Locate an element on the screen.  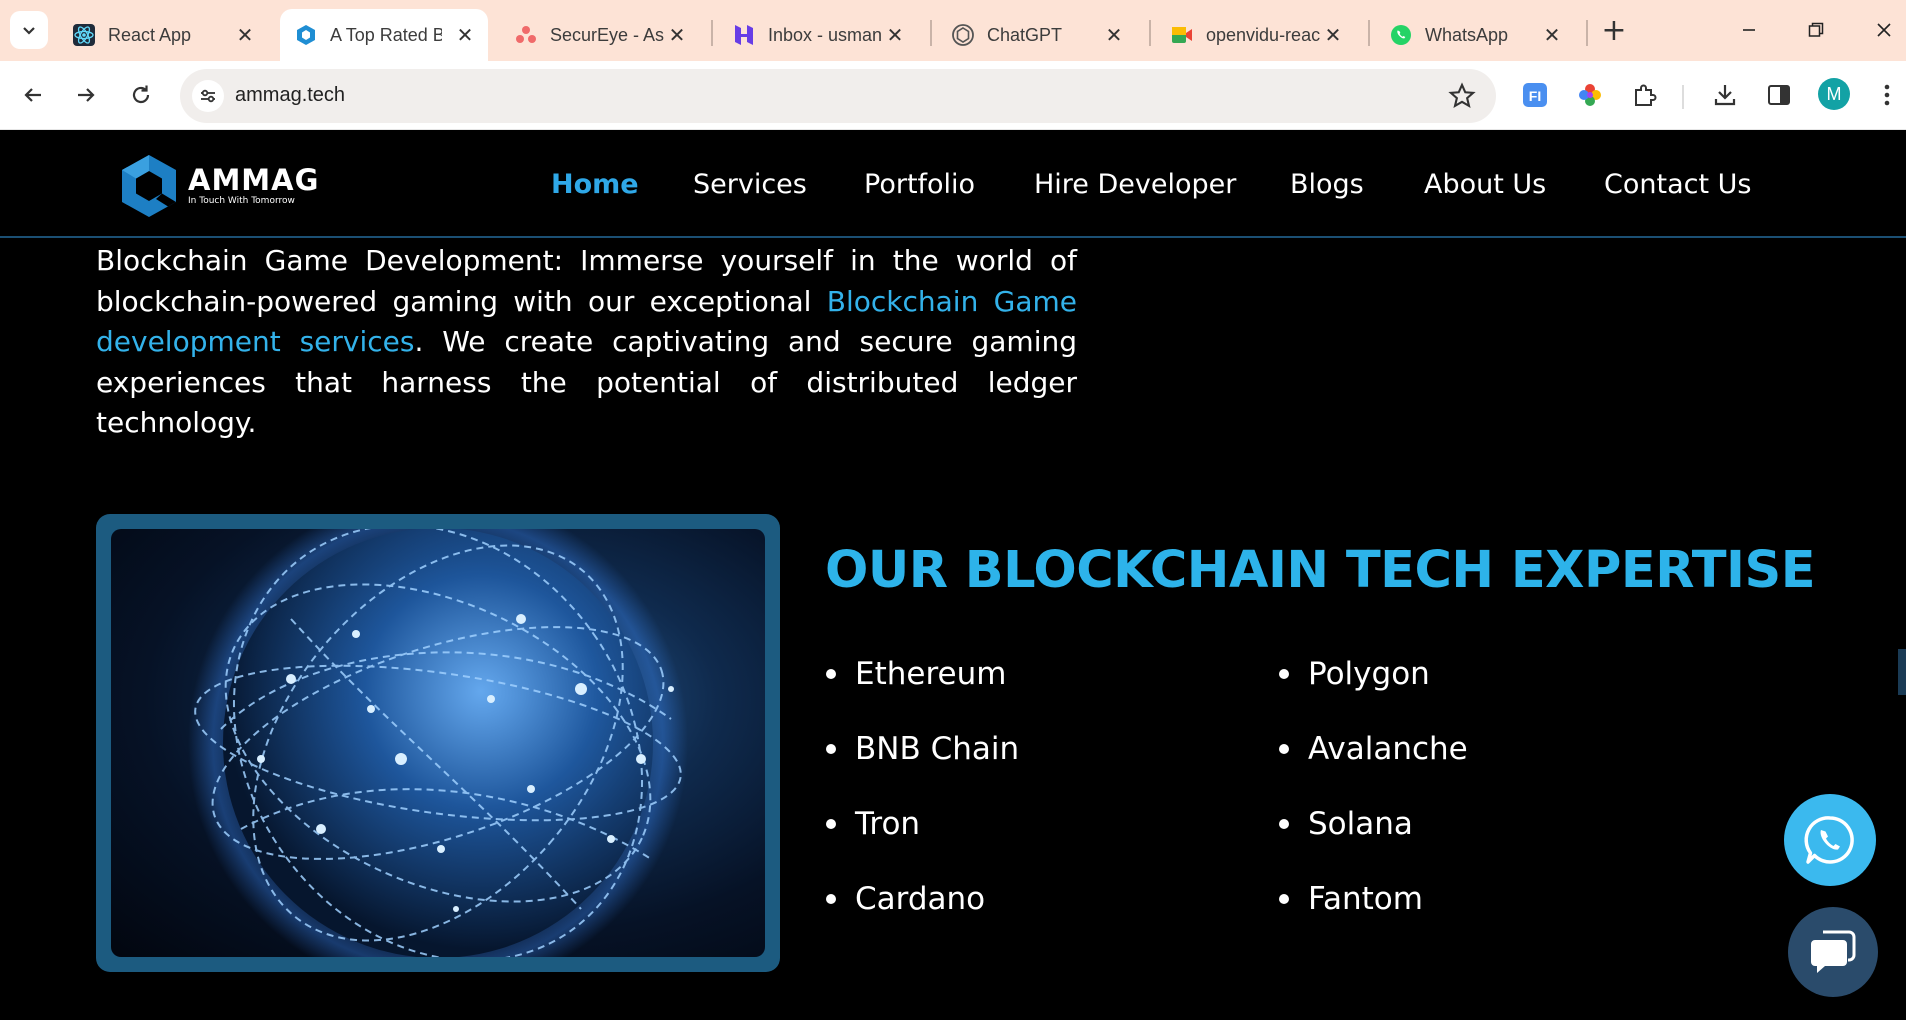
nav-home: Home is located at coordinates (595, 184).